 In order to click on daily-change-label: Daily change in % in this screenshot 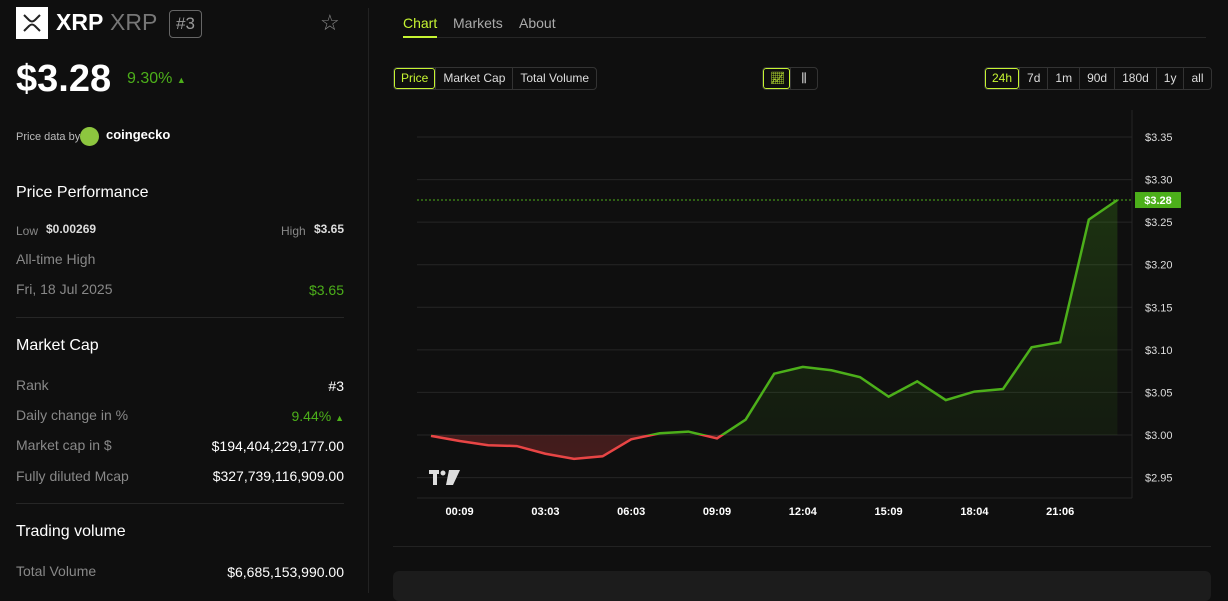, I will do `click(72, 415)`.